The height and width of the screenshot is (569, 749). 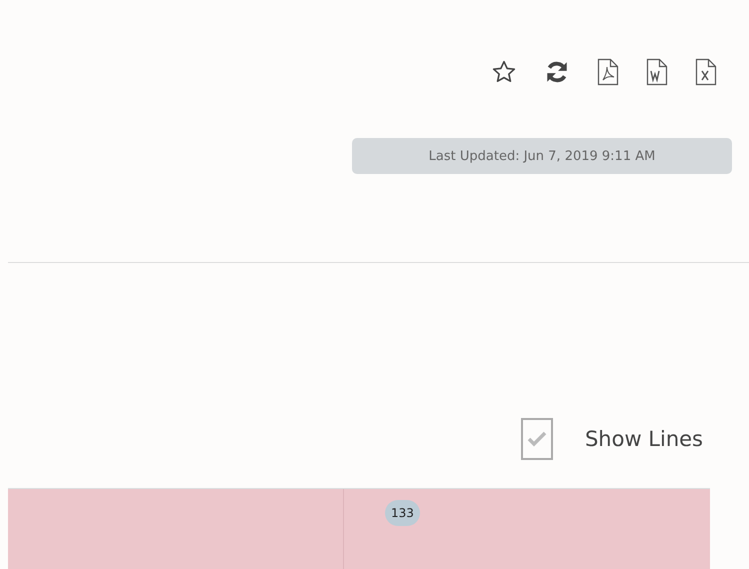 I want to click on refresh-icon, so click(x=557, y=72).